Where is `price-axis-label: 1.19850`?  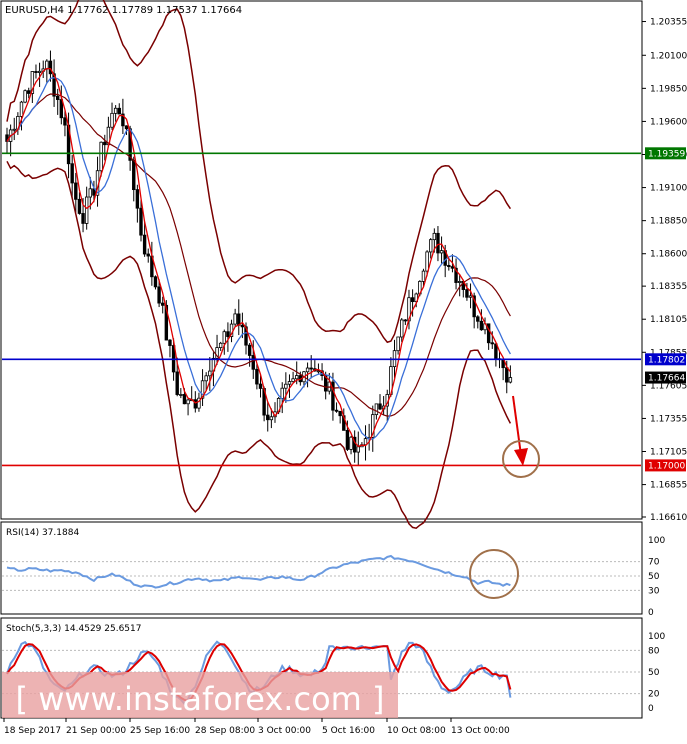 price-axis-label: 1.19850 is located at coordinates (668, 89).